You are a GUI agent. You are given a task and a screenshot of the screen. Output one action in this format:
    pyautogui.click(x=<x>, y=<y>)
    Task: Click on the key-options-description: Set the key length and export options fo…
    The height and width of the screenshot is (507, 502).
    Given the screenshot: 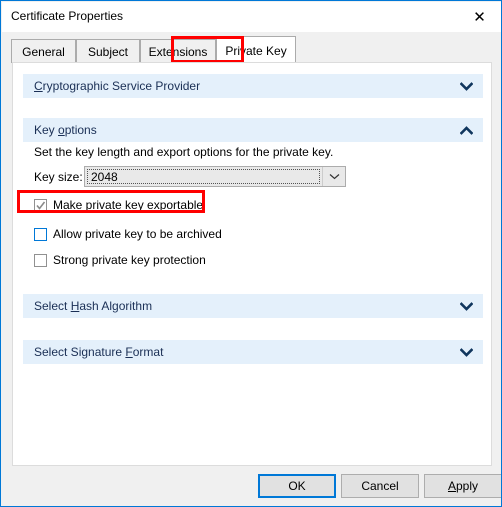 What is the action you would take?
    pyautogui.click(x=184, y=152)
    